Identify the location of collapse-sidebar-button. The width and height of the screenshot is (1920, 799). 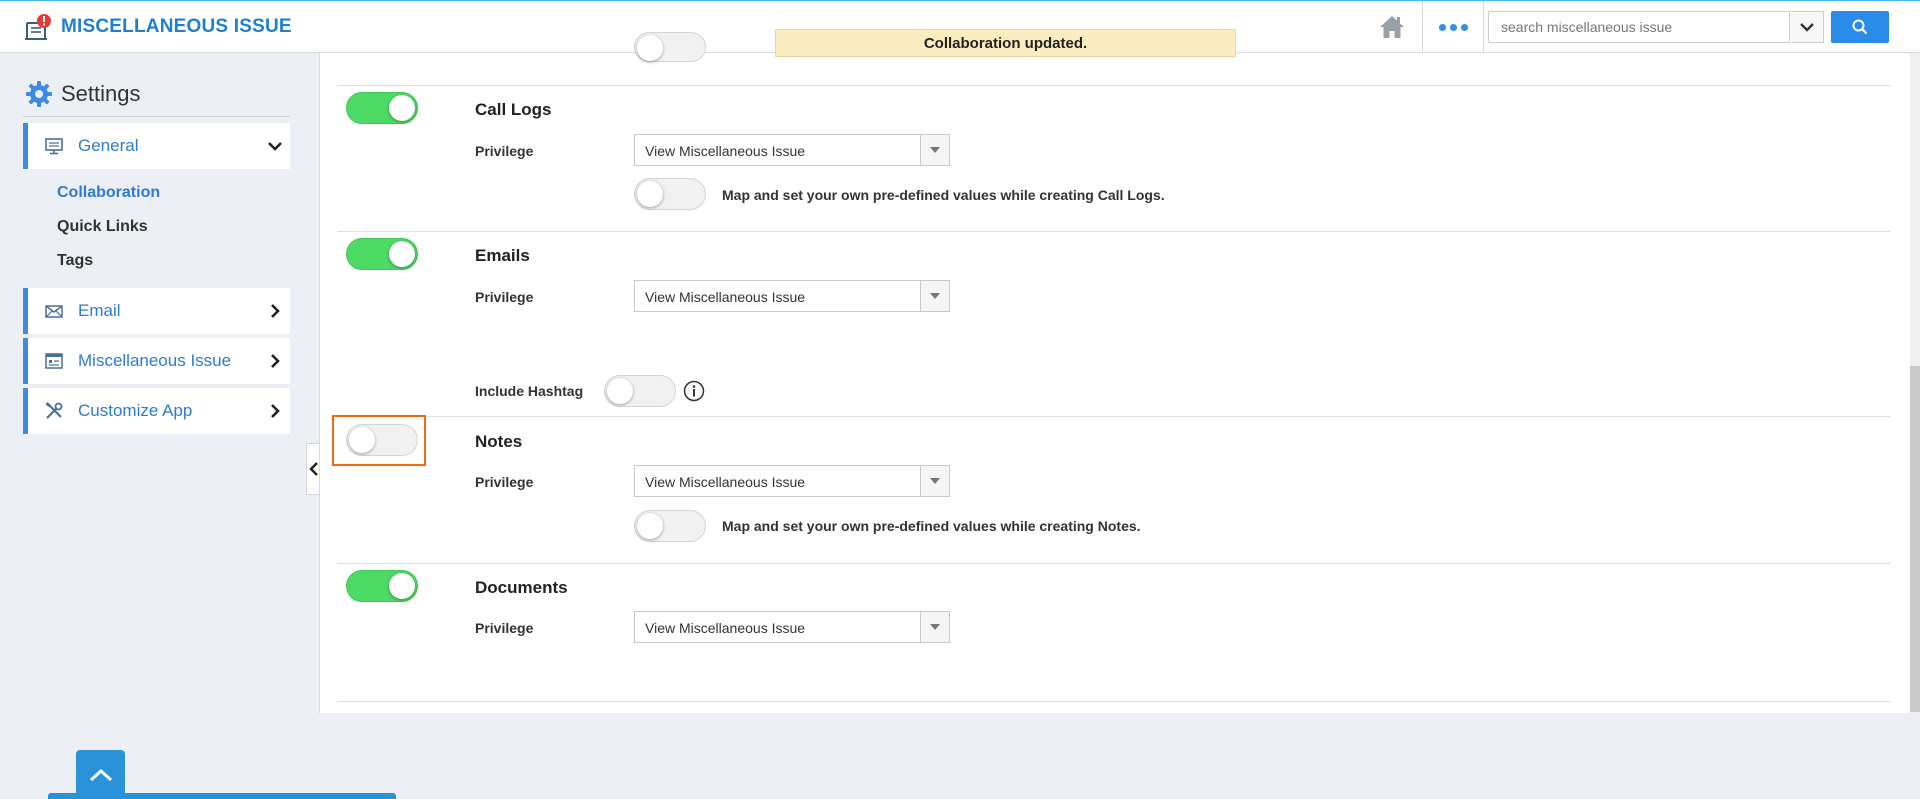
(313, 469).